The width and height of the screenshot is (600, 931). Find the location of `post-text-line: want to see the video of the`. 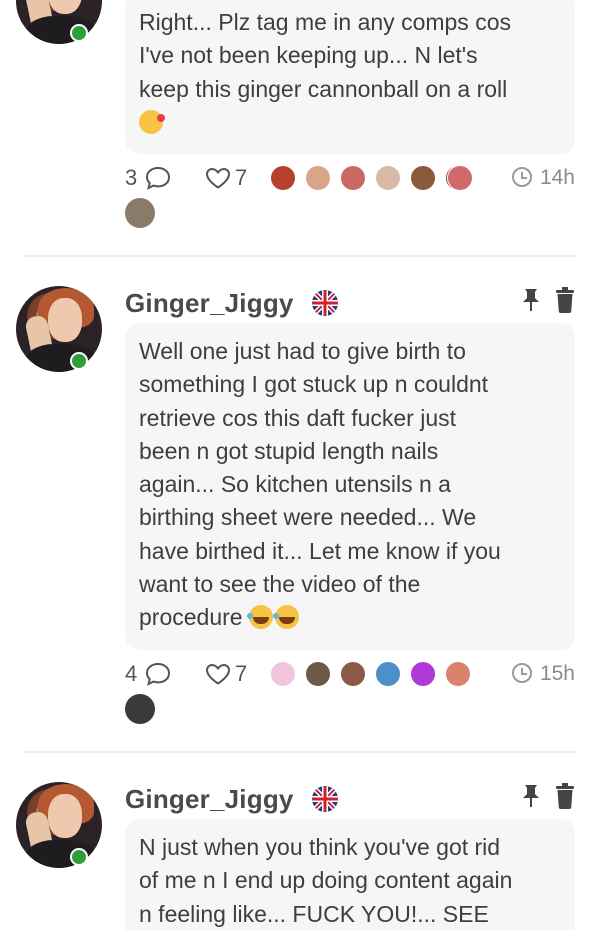

post-text-line: want to see the video of the is located at coordinates (280, 584).